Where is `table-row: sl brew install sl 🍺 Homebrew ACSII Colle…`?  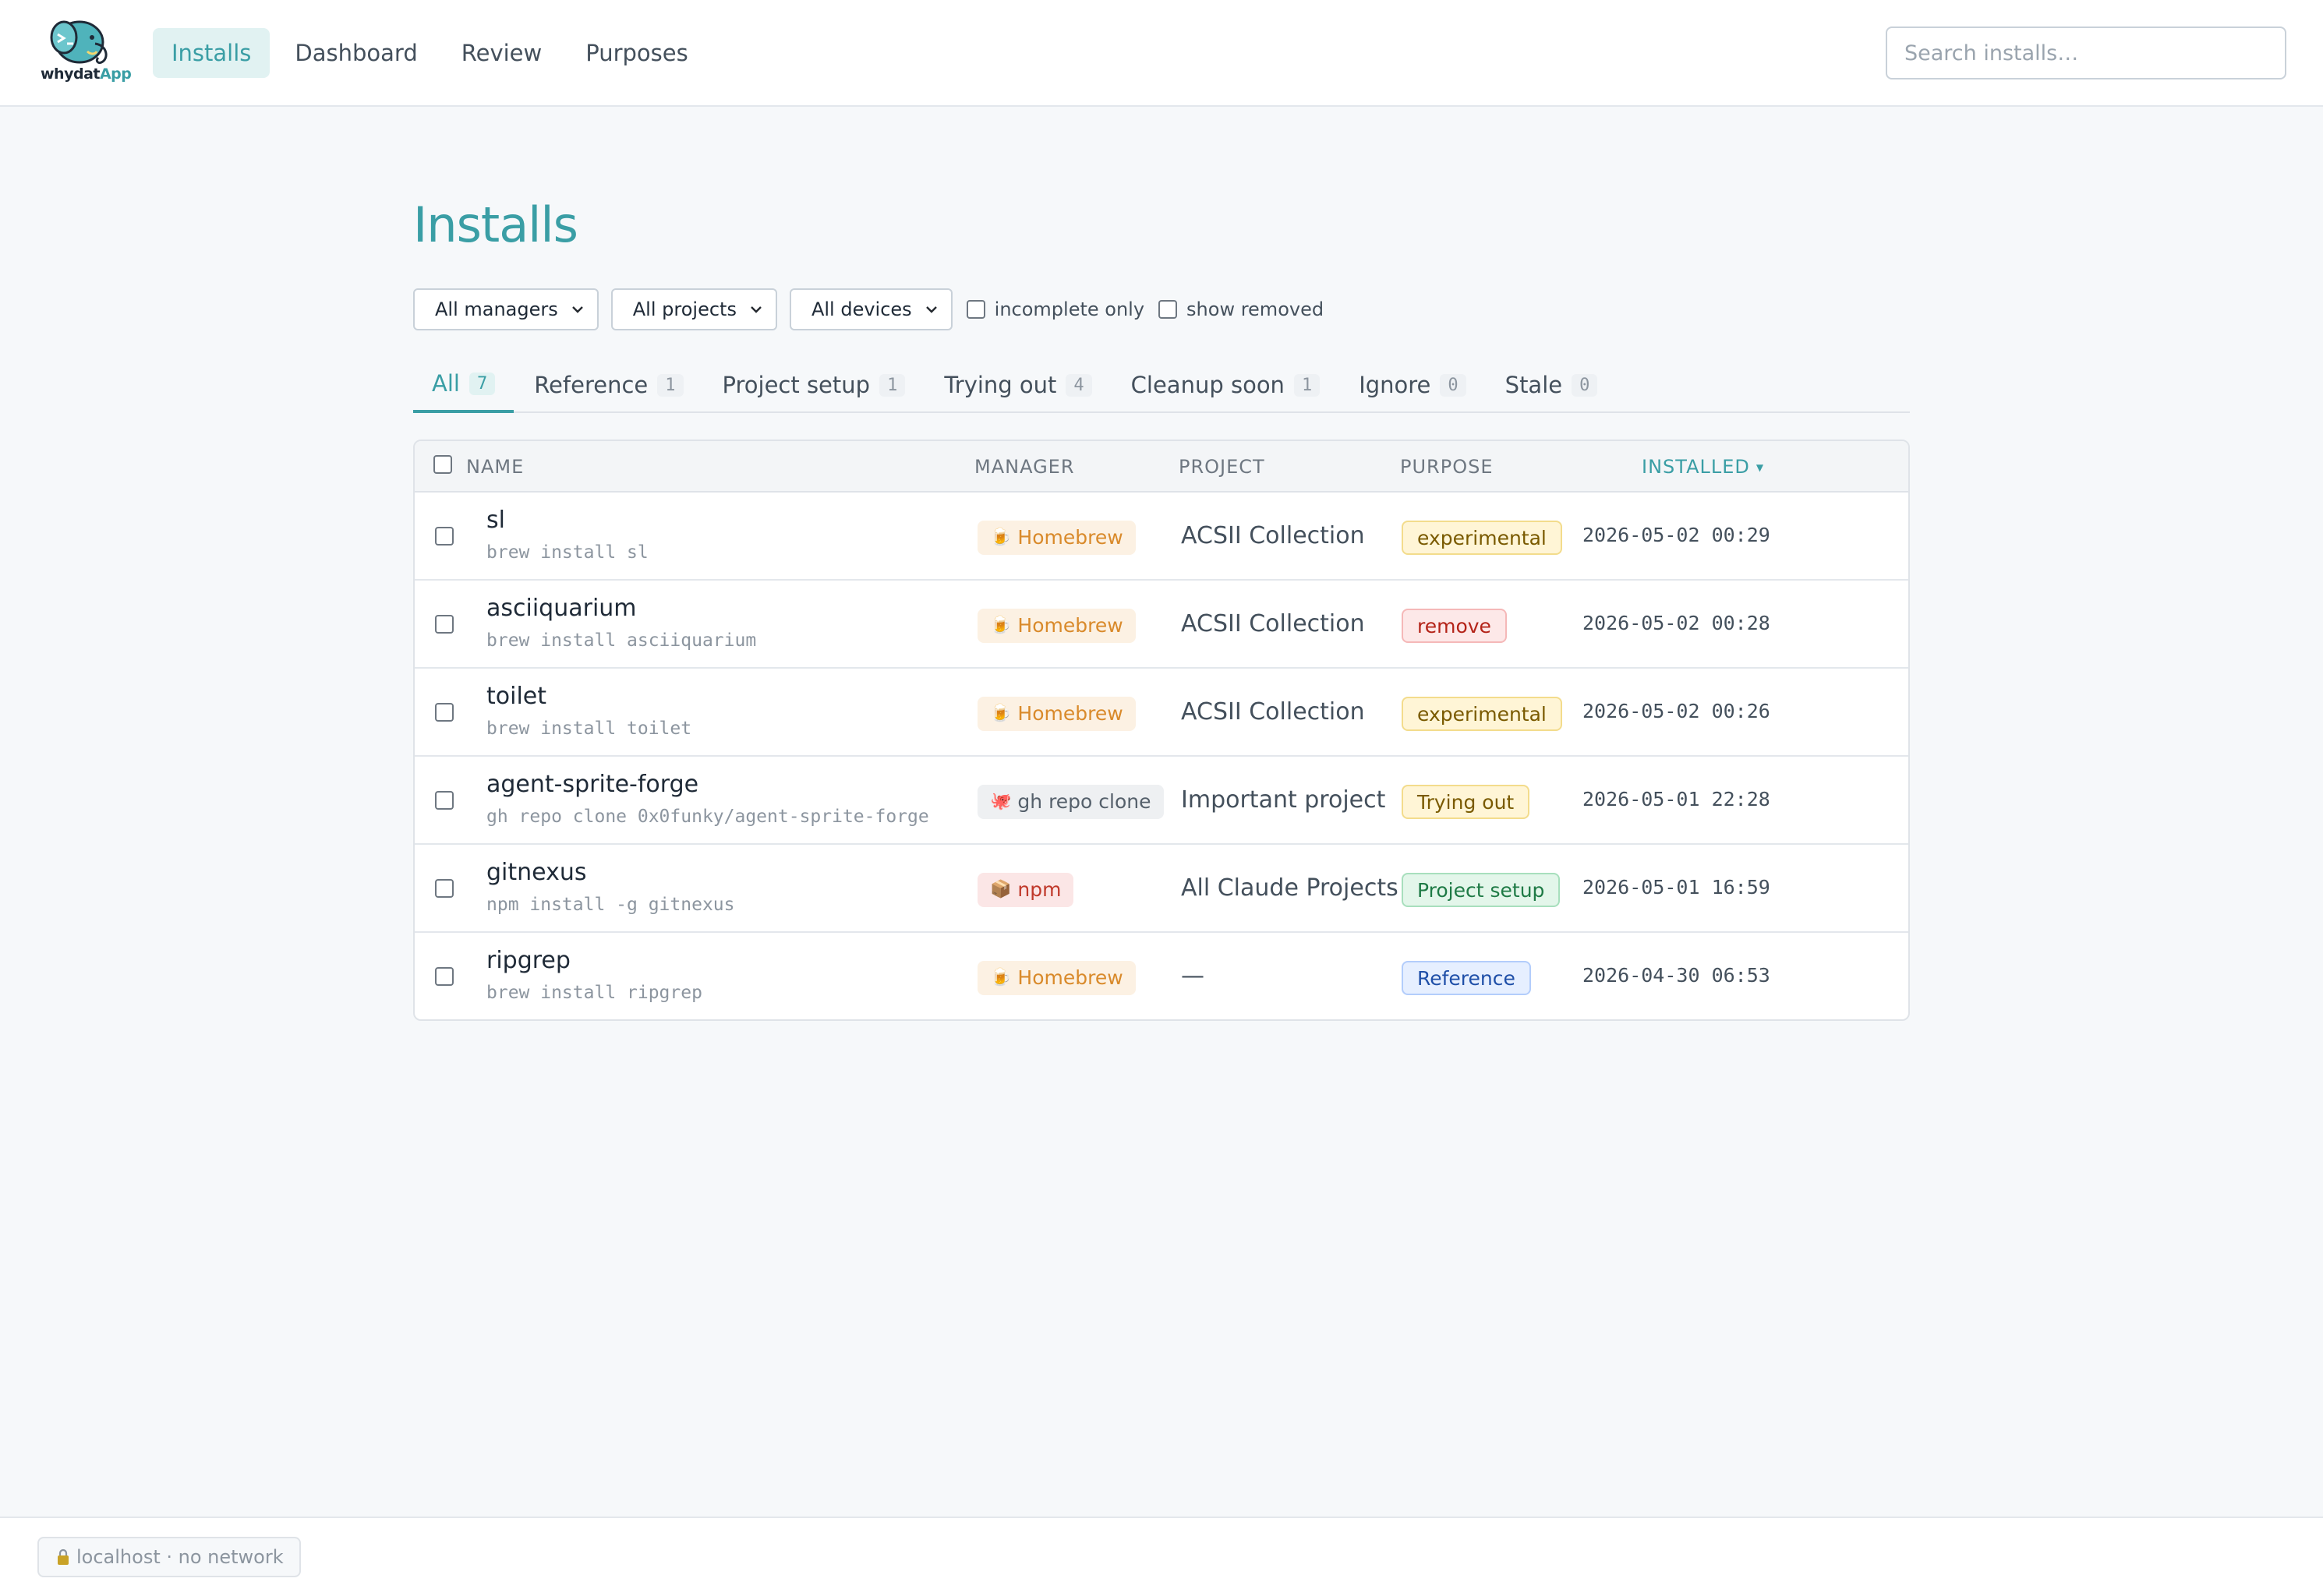 table-row: sl brew install sl 🍺 Homebrew ACSII Colle… is located at coordinates (1161, 537).